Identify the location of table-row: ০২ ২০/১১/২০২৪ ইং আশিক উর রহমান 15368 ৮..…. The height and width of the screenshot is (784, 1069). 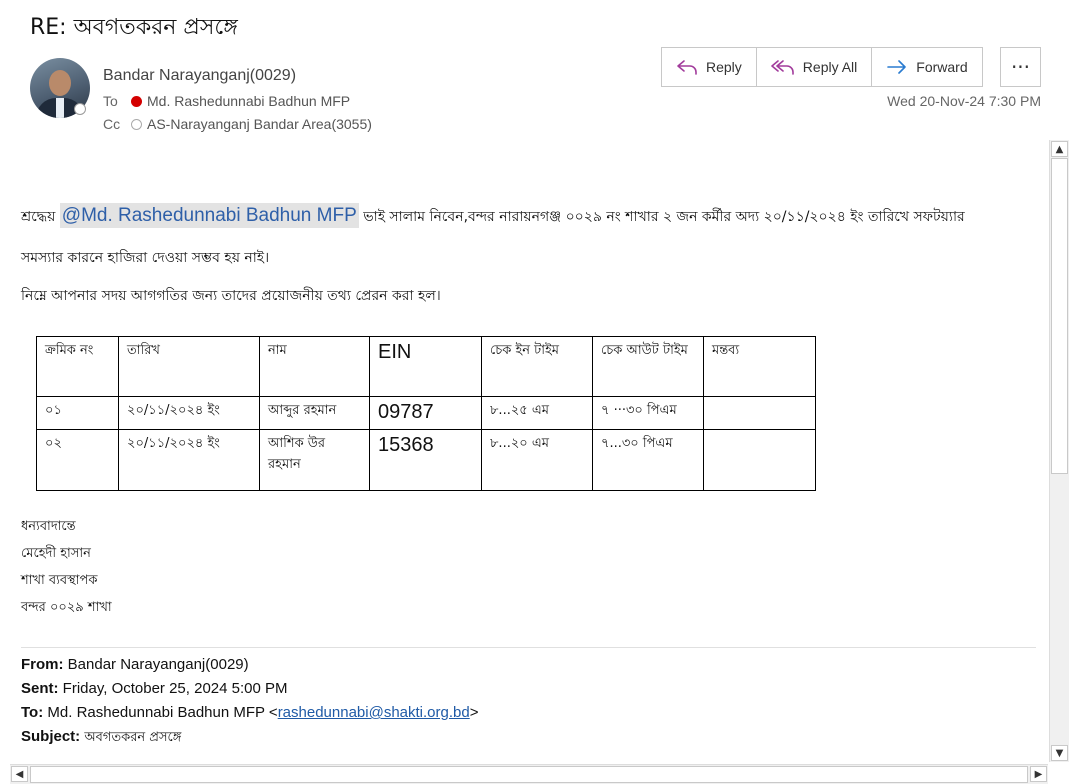
(426, 460).